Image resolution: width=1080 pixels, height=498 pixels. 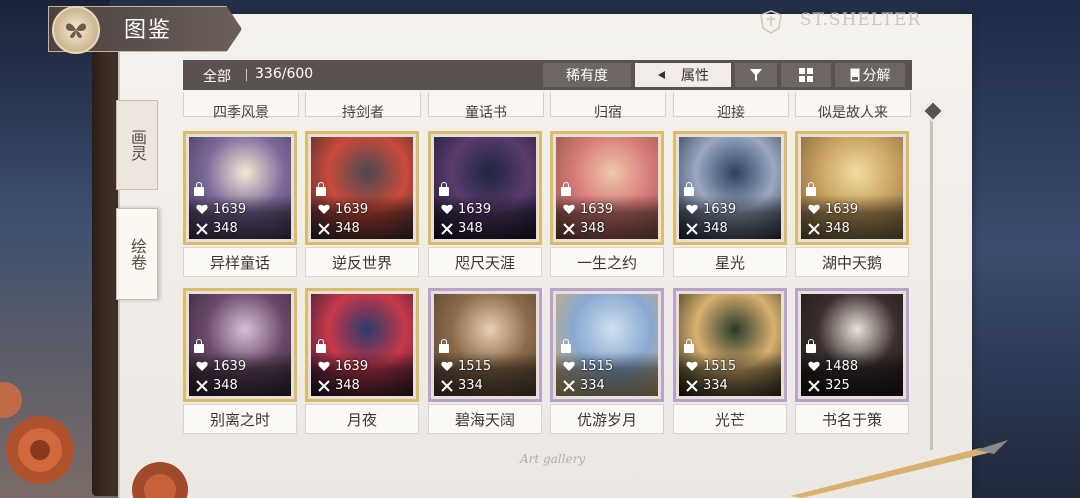 What do you see at coordinates (217, 76) in the screenshot?
I see `filter-all: 全部` at bounding box center [217, 76].